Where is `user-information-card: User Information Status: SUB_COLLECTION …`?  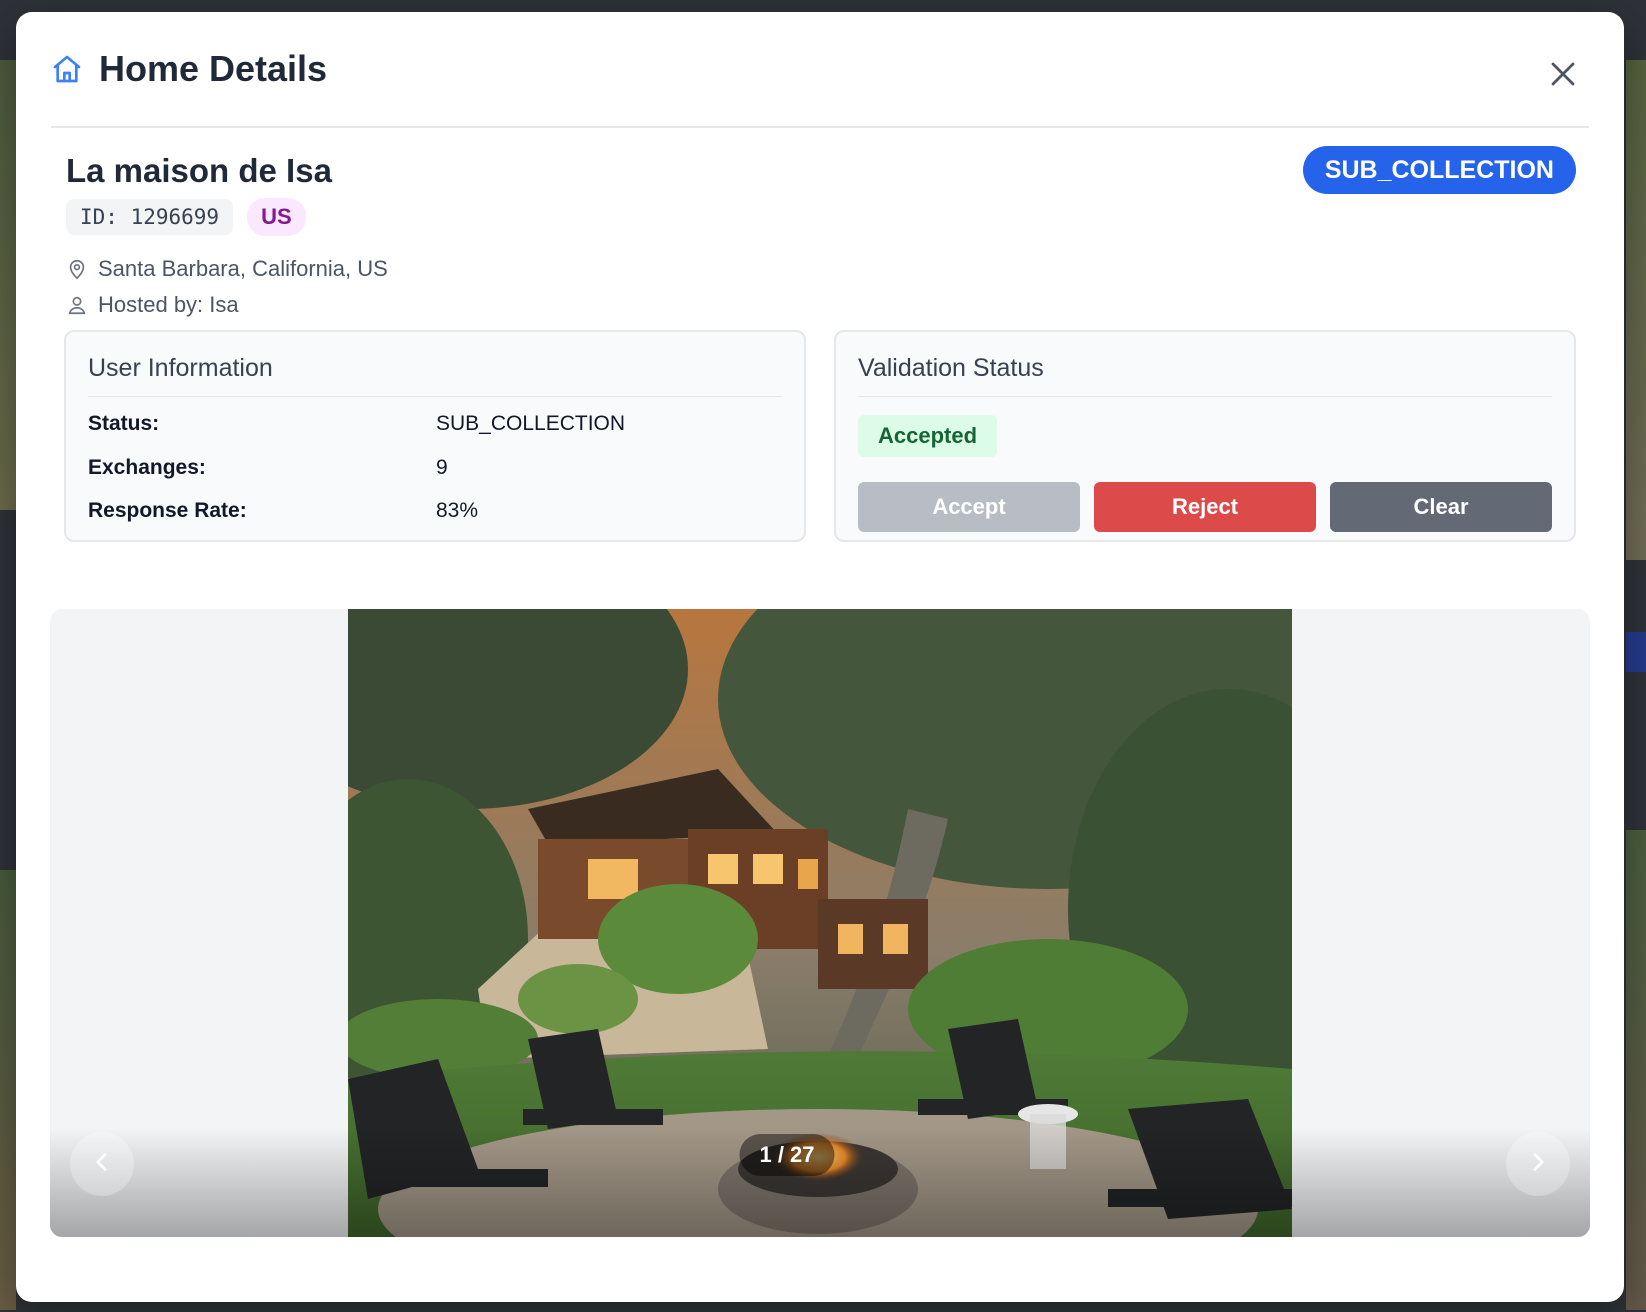 user-information-card: User Information Status: SUB_COLLECTION … is located at coordinates (435, 436).